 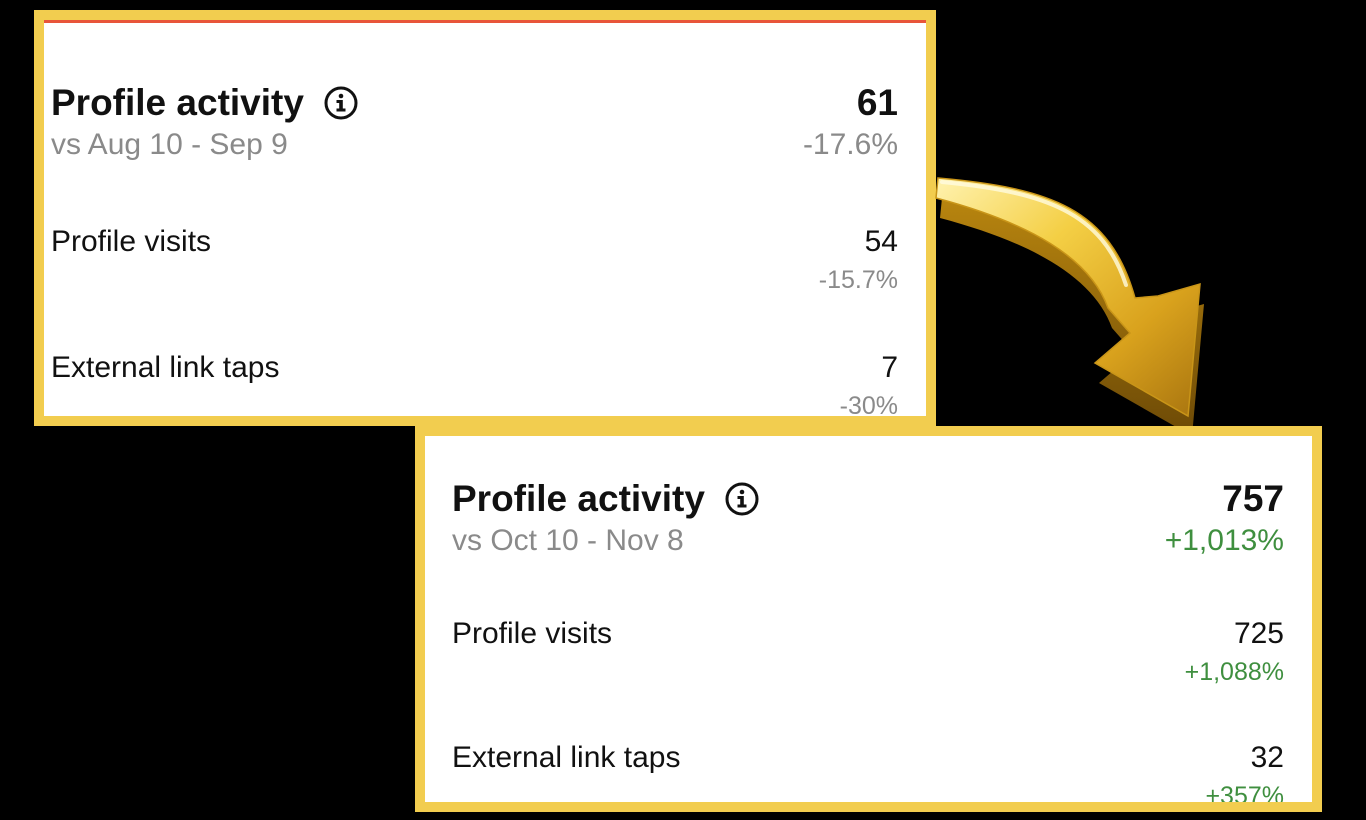 I want to click on metric-change: -30%, so click(x=868, y=406).